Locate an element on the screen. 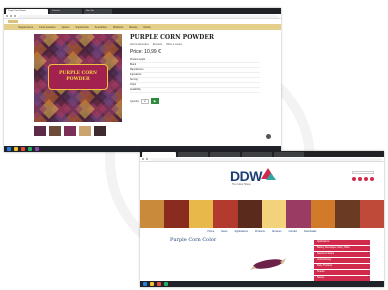 This screenshot has height=290, width=388. spec-row: Availability is located at coordinates (195, 90).